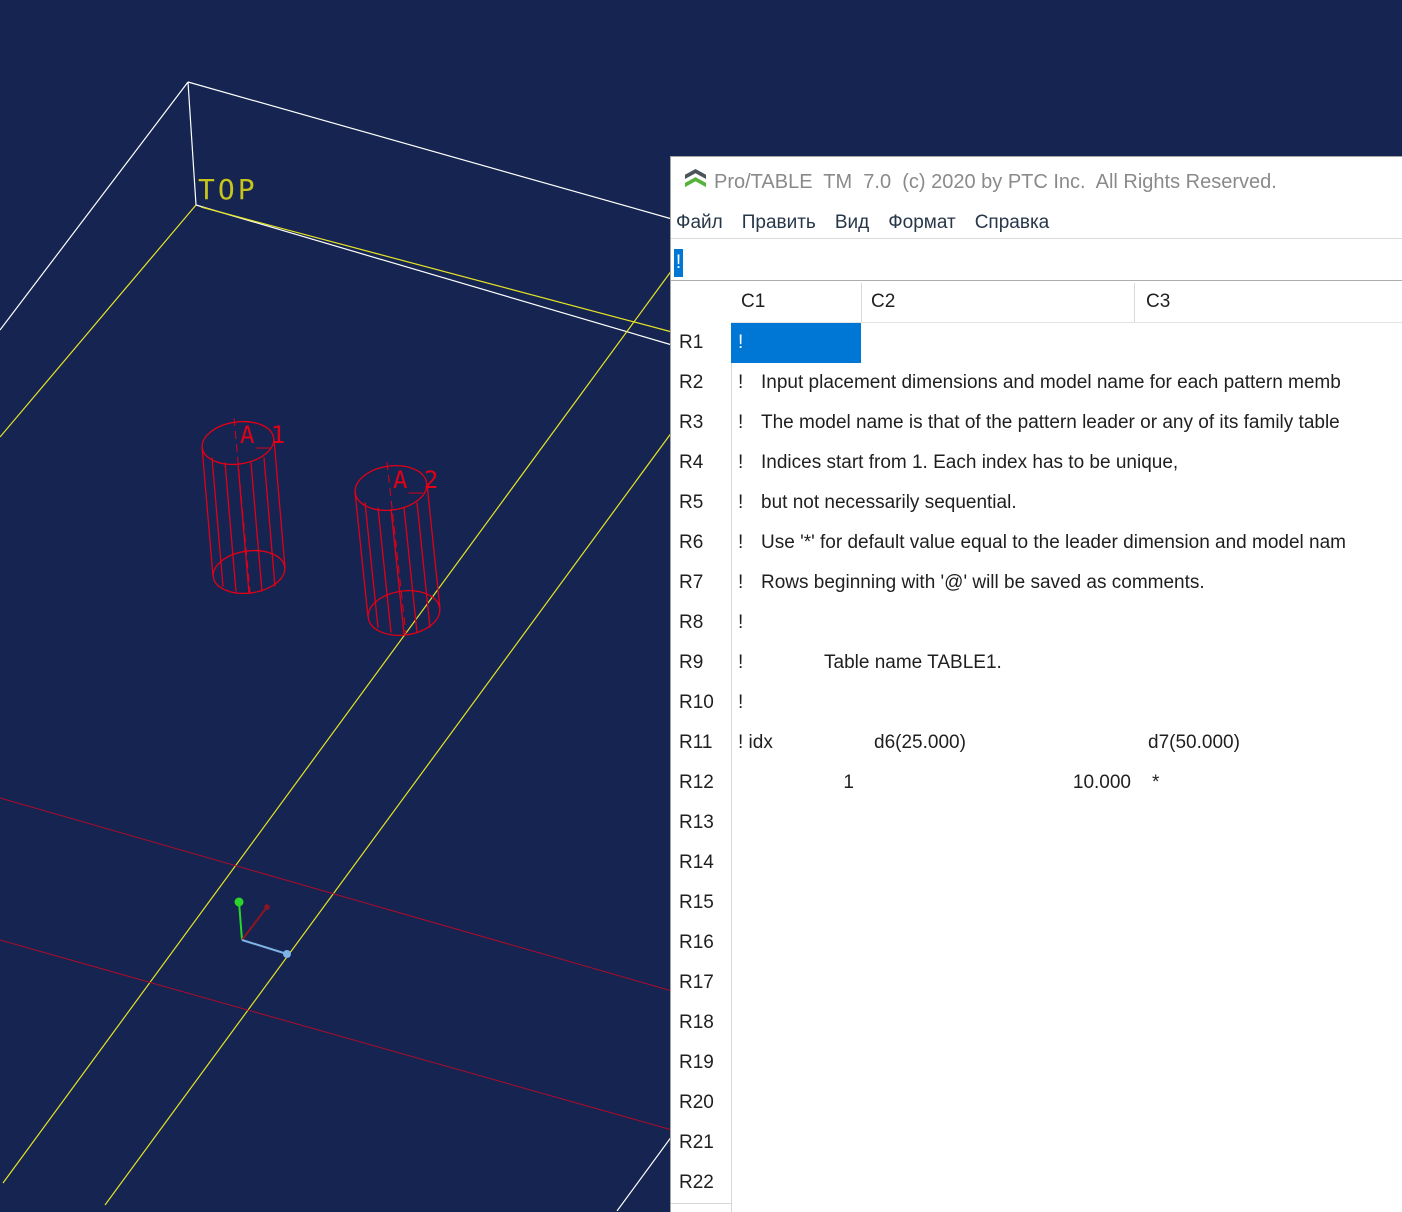  What do you see at coordinates (1036, 703) in the screenshot?
I see `table-row-R10: !` at bounding box center [1036, 703].